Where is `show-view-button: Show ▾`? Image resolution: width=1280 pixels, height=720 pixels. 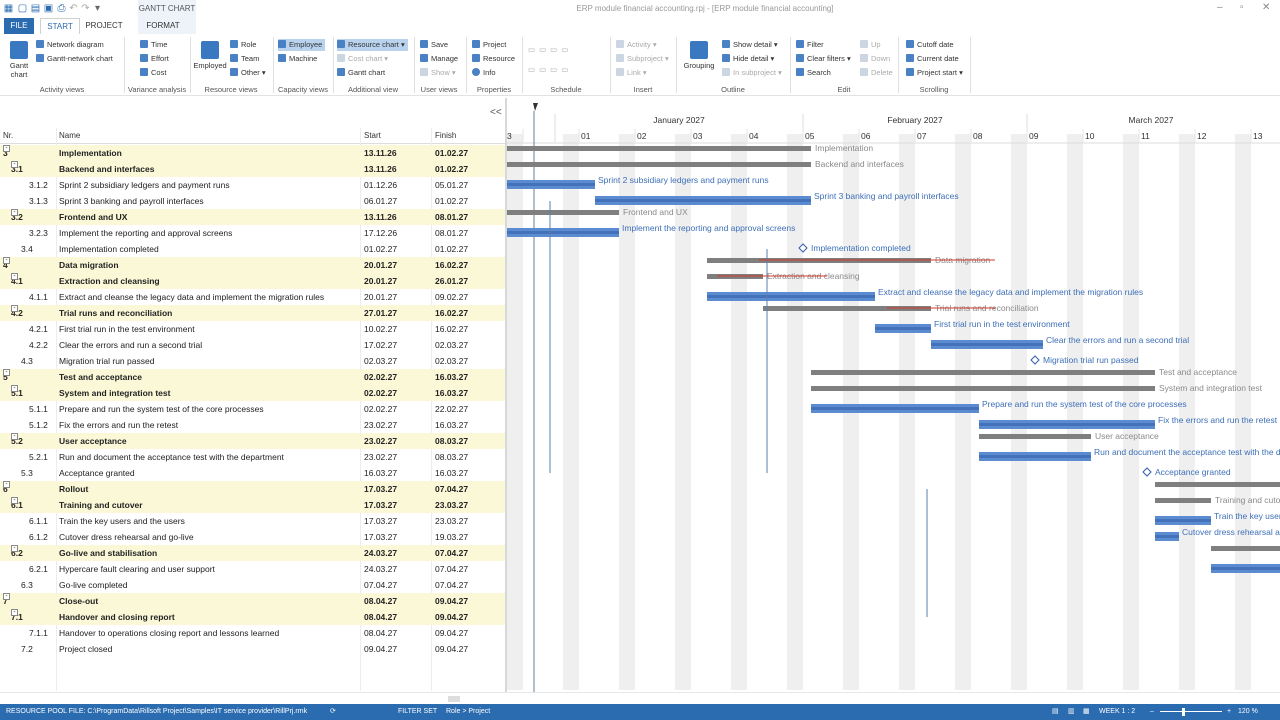
show-view-button: Show ▾ is located at coordinates (438, 73).